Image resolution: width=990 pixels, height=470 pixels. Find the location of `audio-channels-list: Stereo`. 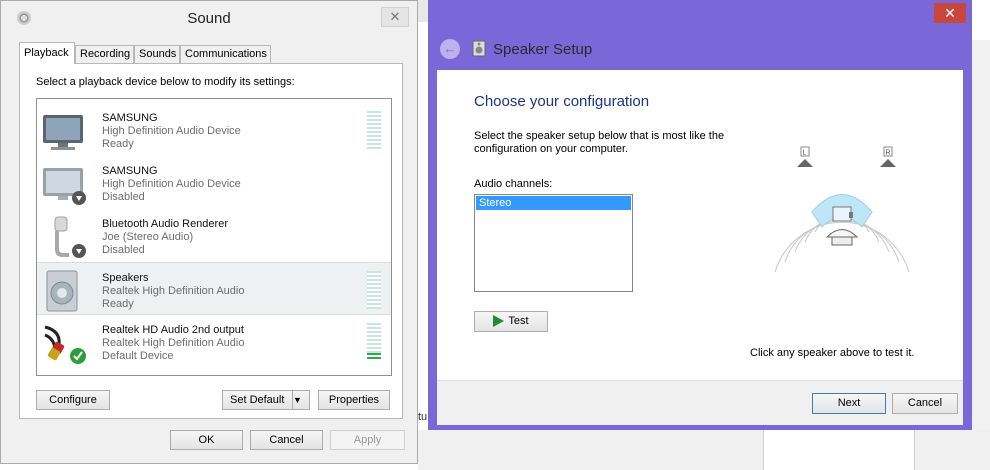

audio-channels-list: Stereo is located at coordinates (553, 243).